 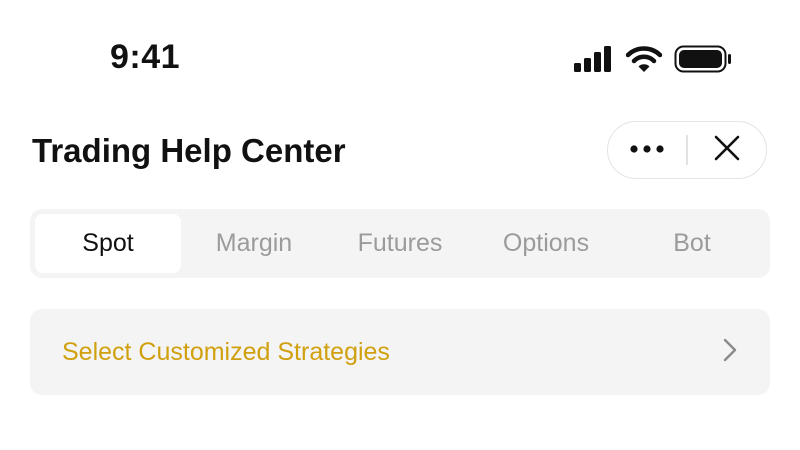 I want to click on tab-options: Options, so click(x=546, y=243).